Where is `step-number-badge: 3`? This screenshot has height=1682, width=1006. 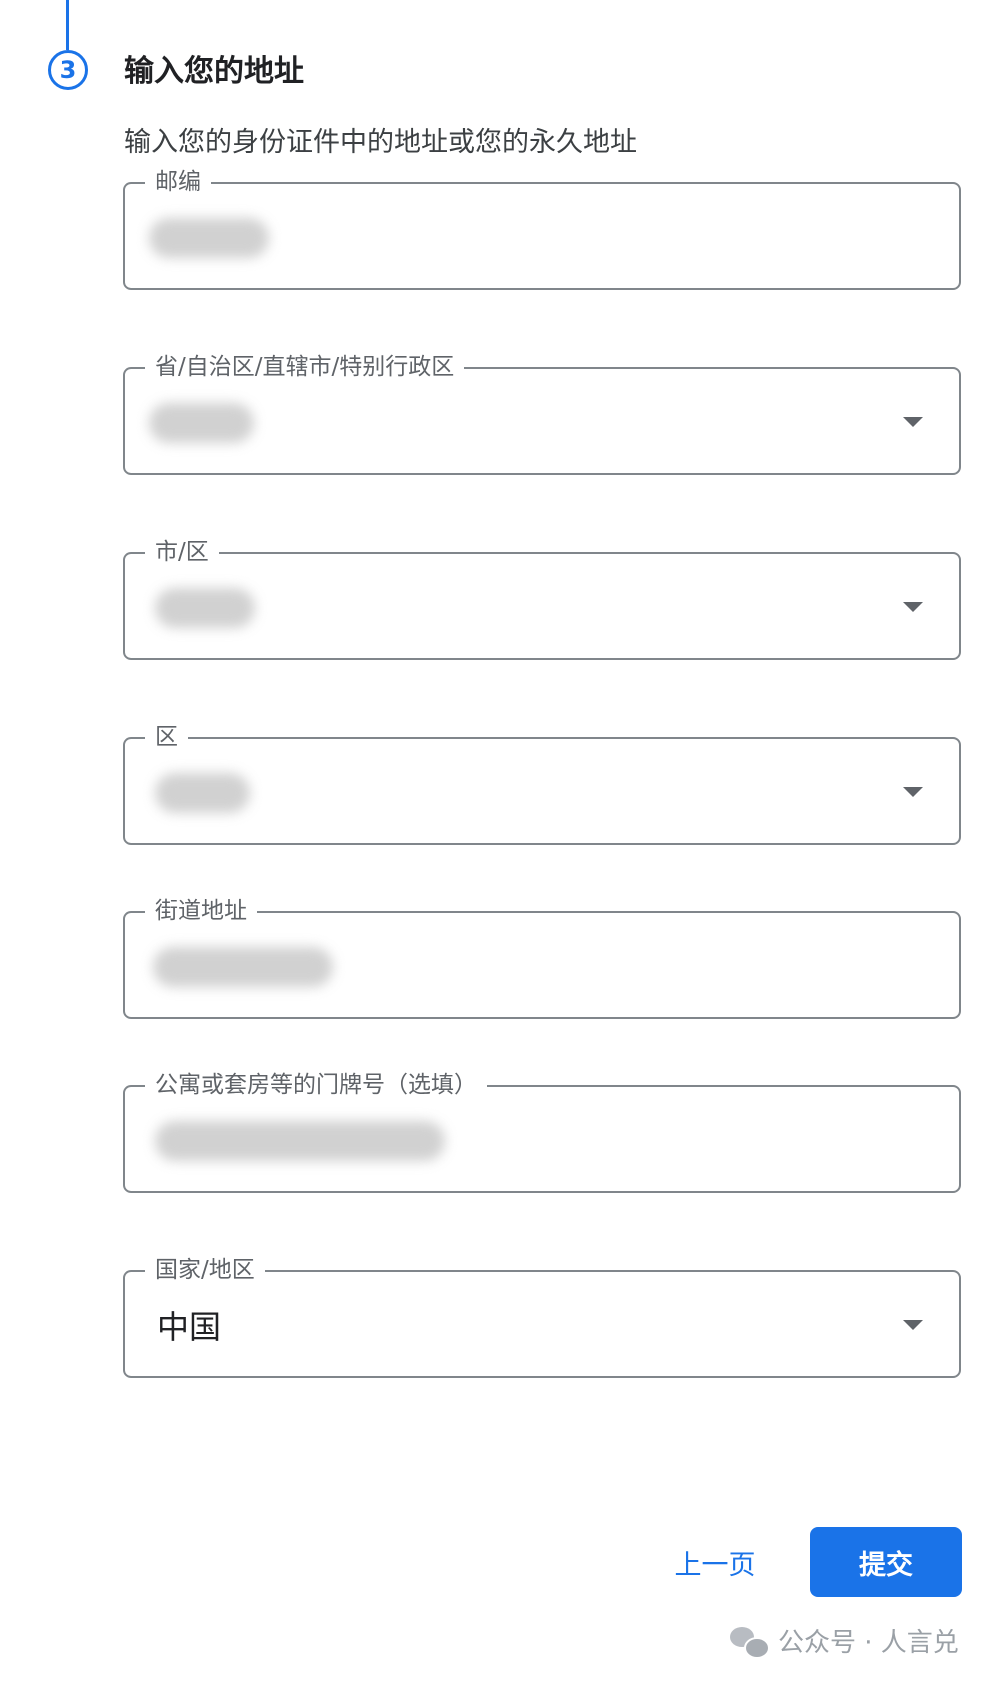 step-number-badge: 3 is located at coordinates (68, 70).